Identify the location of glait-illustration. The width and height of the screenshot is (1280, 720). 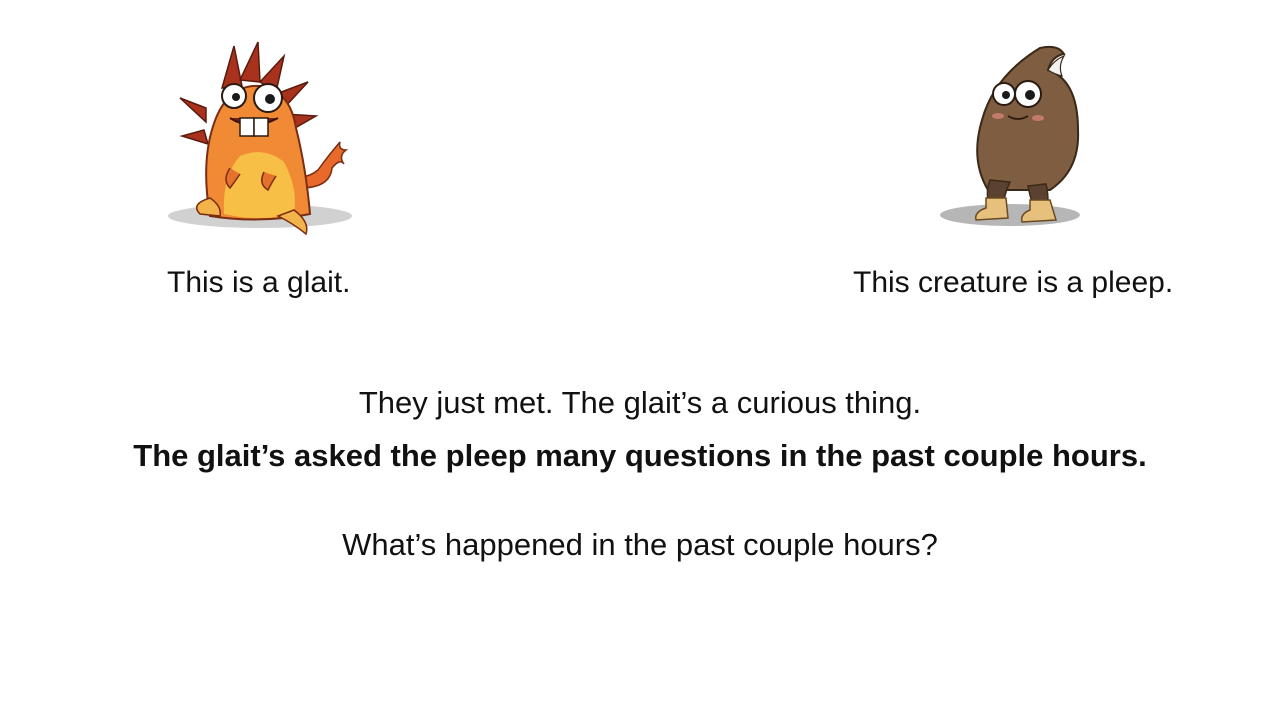
(260, 138).